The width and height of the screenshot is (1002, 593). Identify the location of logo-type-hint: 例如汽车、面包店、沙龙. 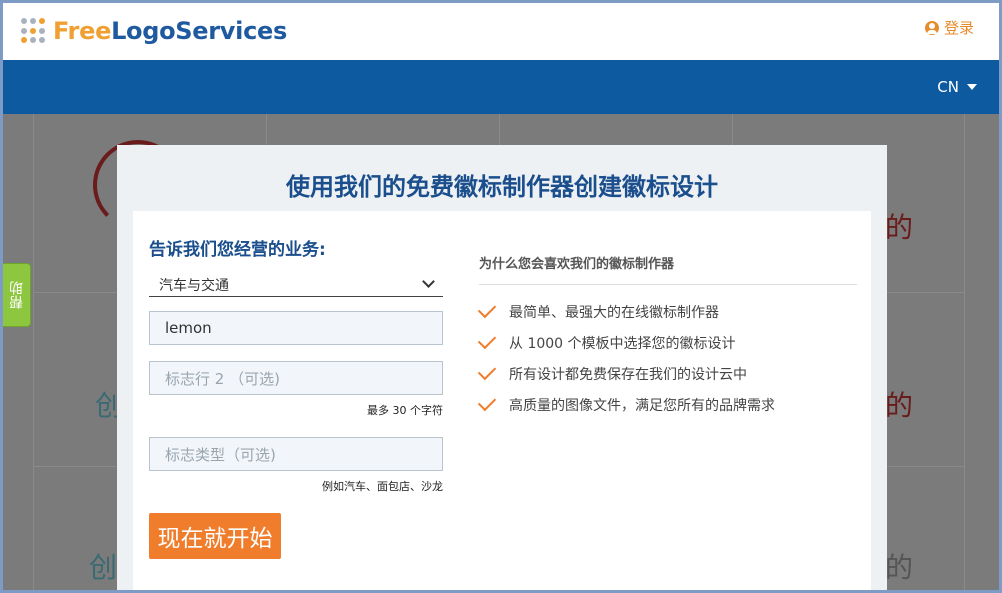
(382, 486).